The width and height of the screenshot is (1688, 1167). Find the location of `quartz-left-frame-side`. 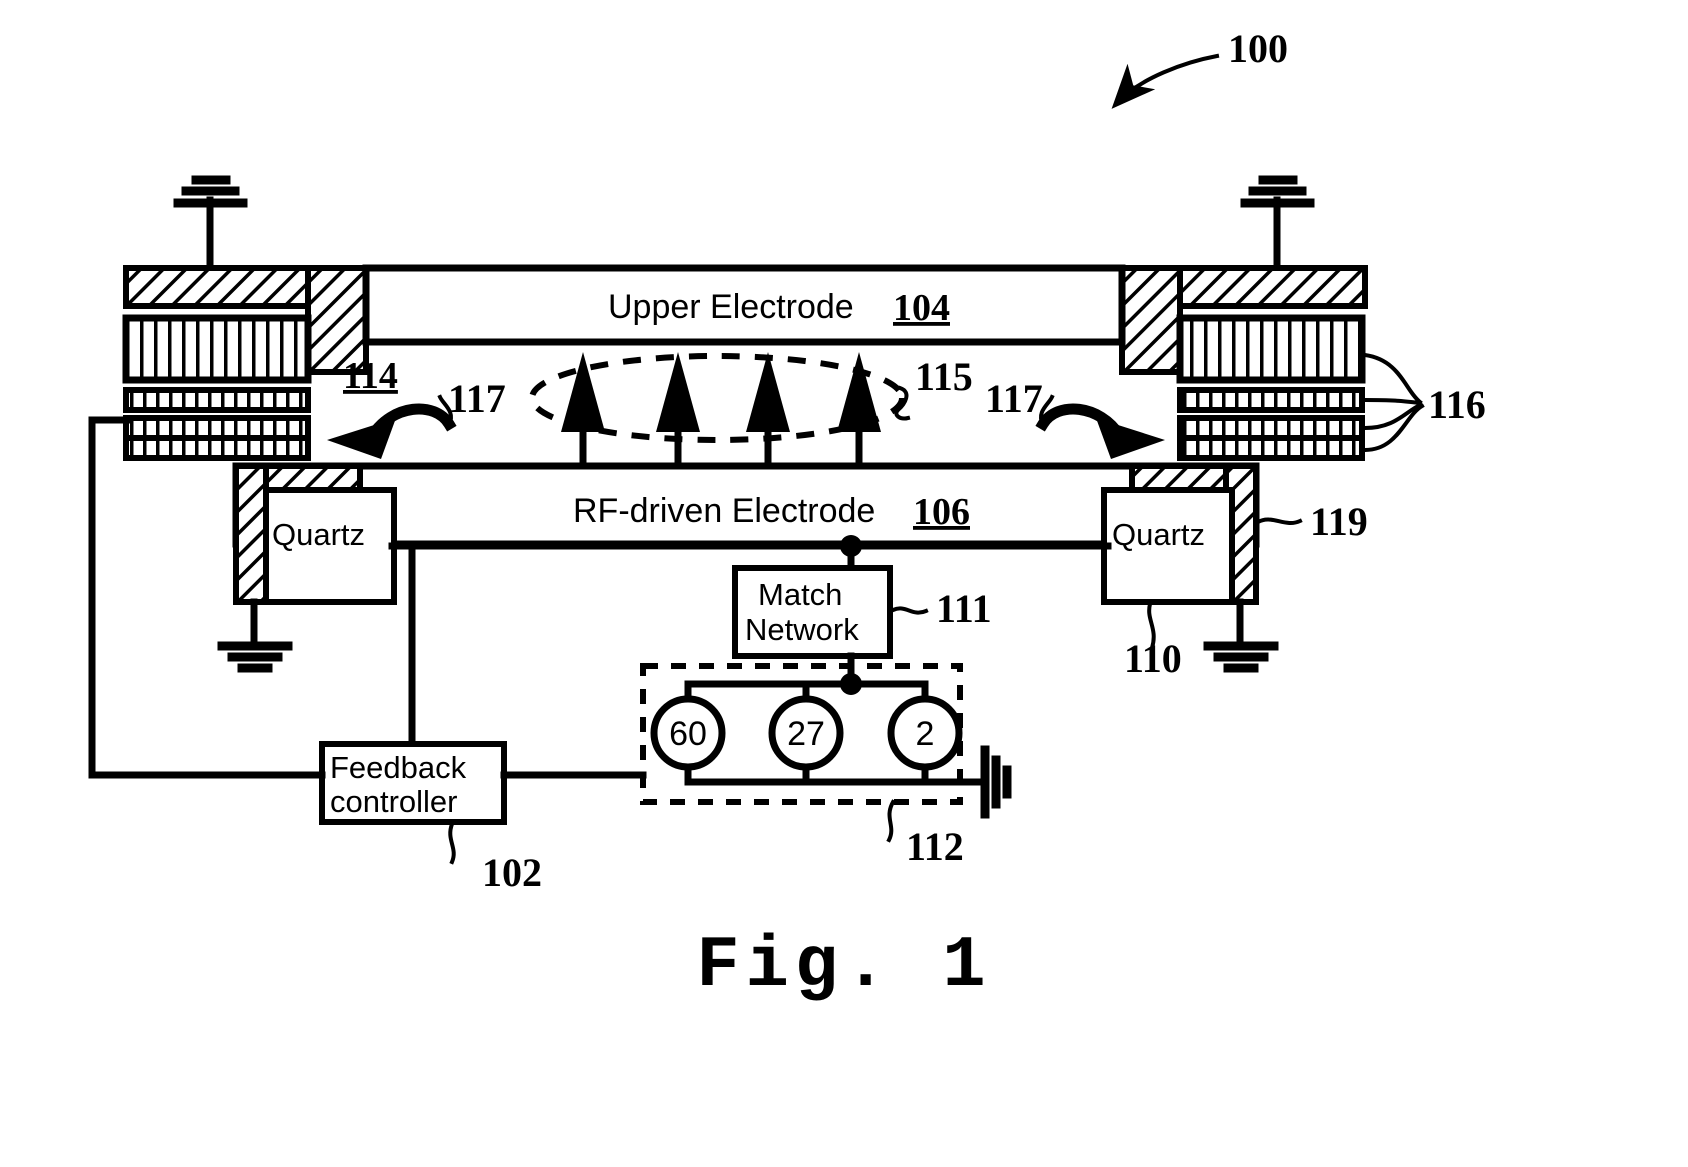

quartz-left-frame-side is located at coordinates (251, 534).